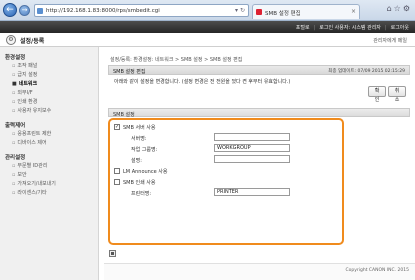 The width and height of the screenshot is (415, 280). I want to click on smb-print-checkbox, so click(117, 182).